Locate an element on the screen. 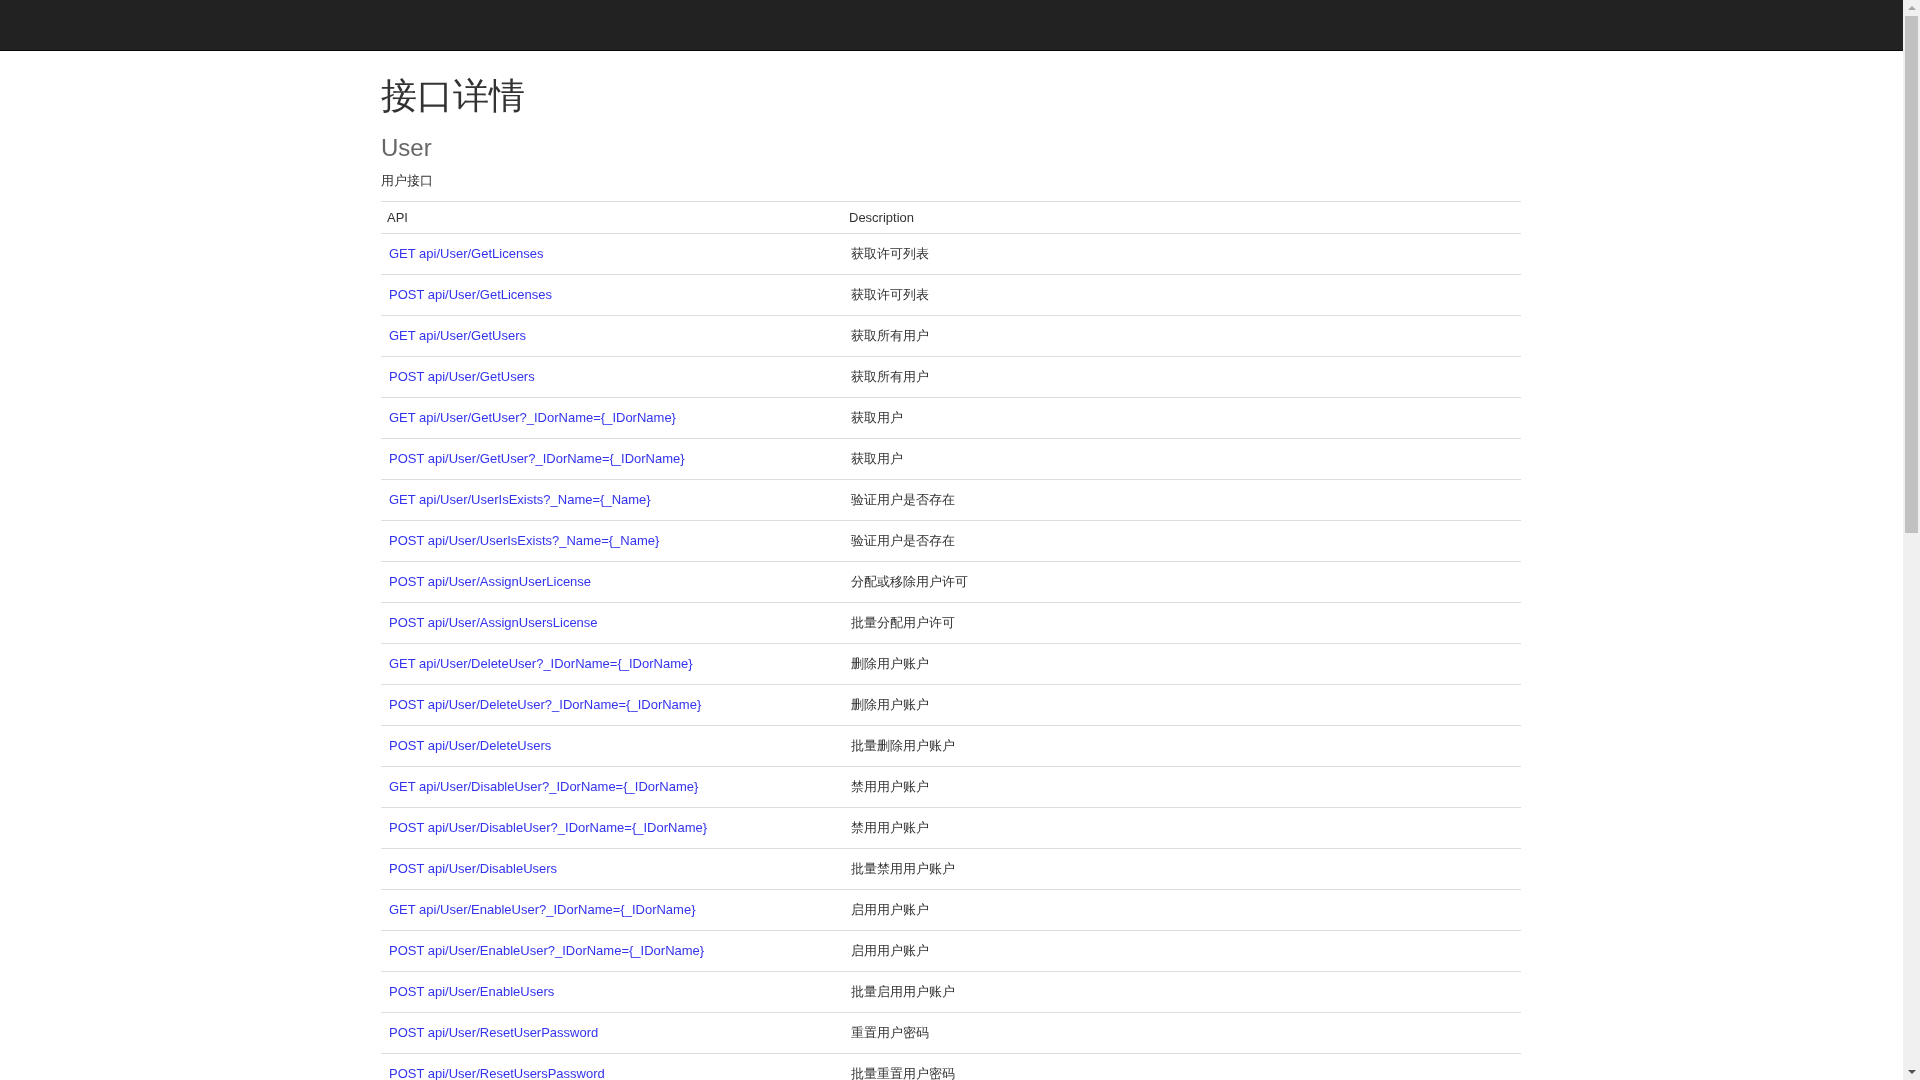 The image size is (1920, 1080). api-link: GET api/User/GetLicenses is located at coordinates (466, 254).